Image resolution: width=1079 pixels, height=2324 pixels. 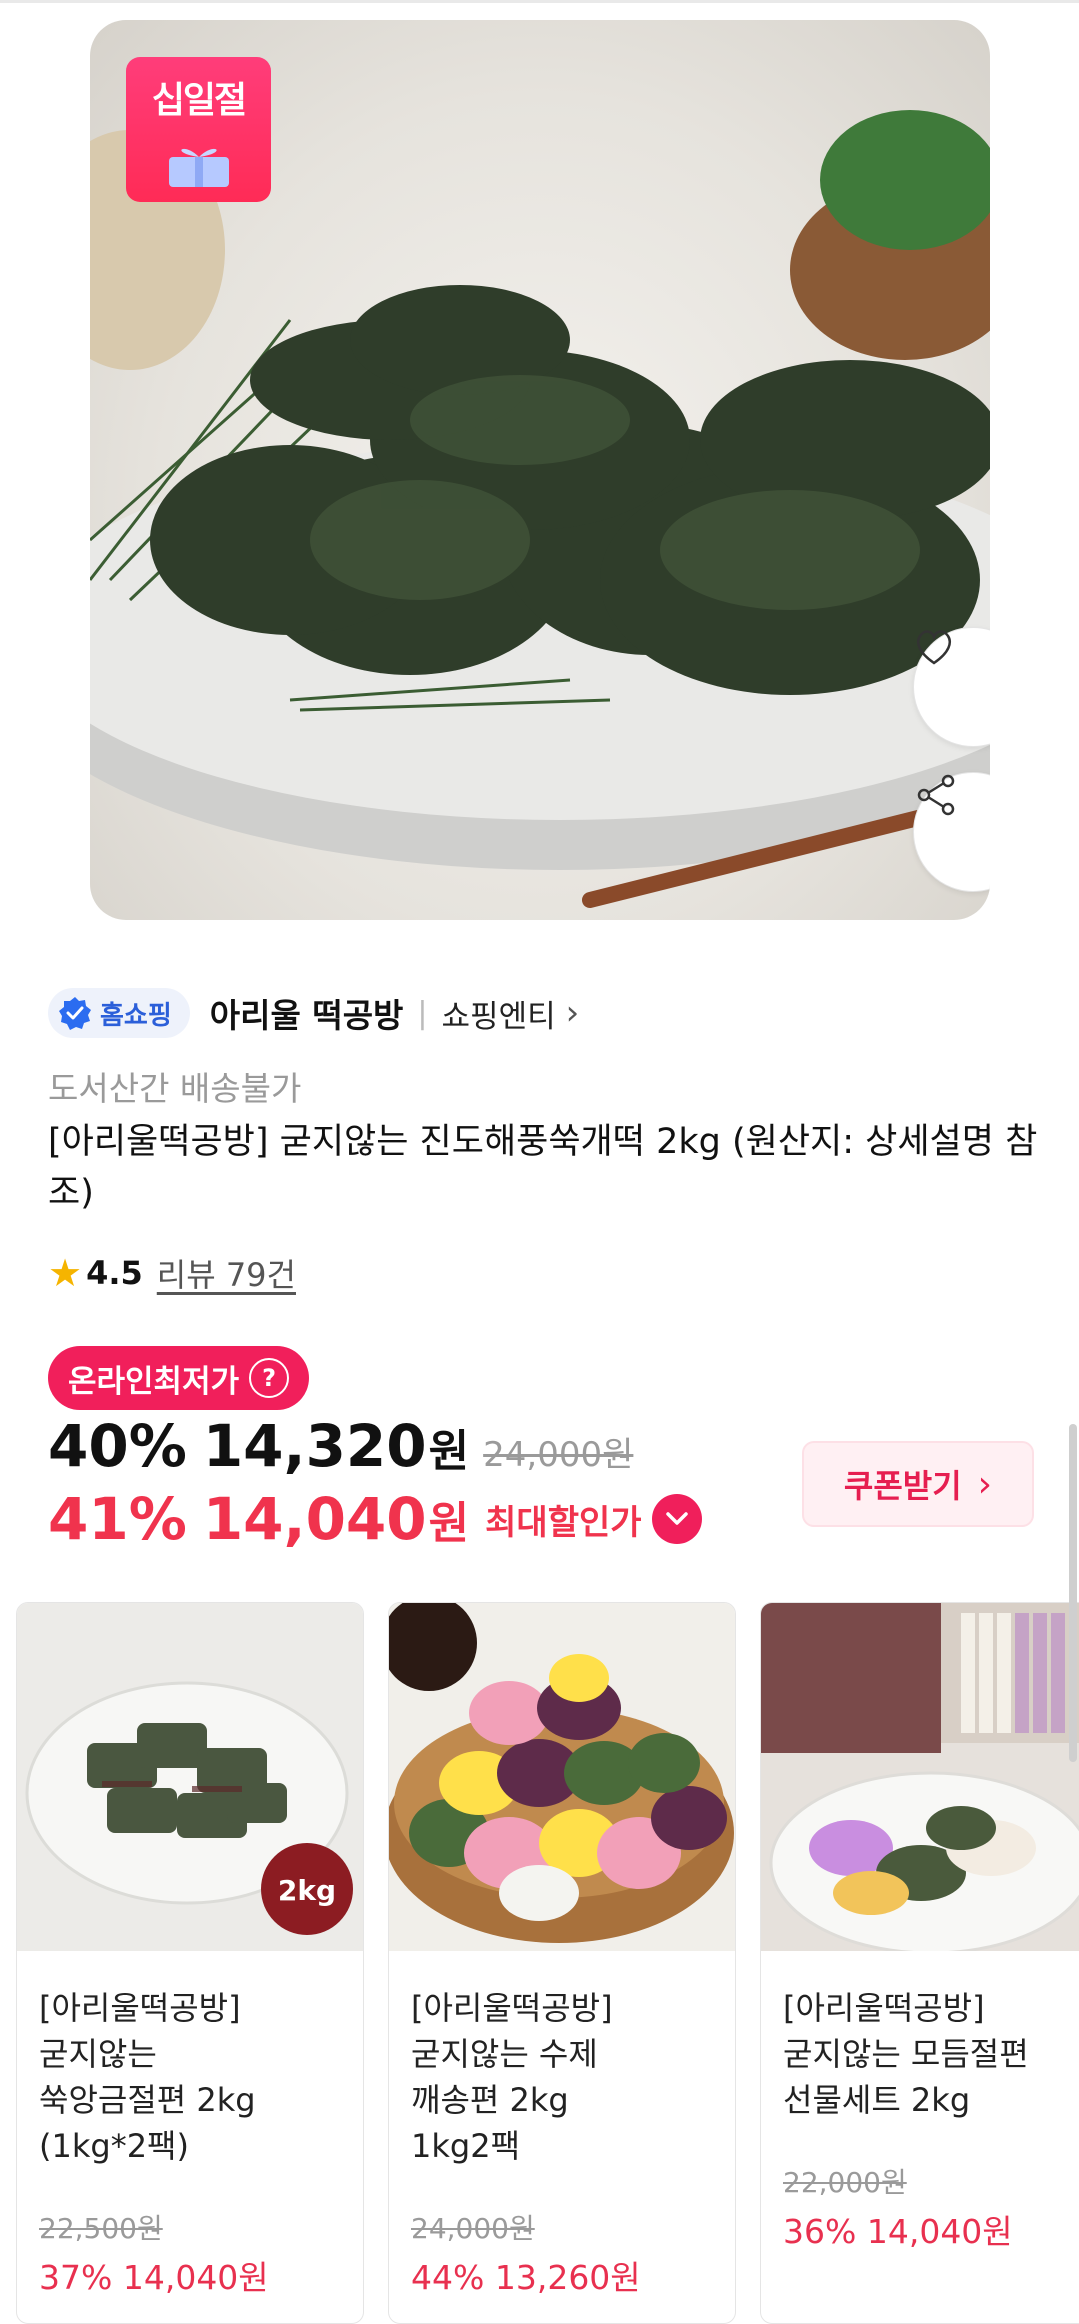 I want to click on scrollbar, so click(x=1073, y=1593).